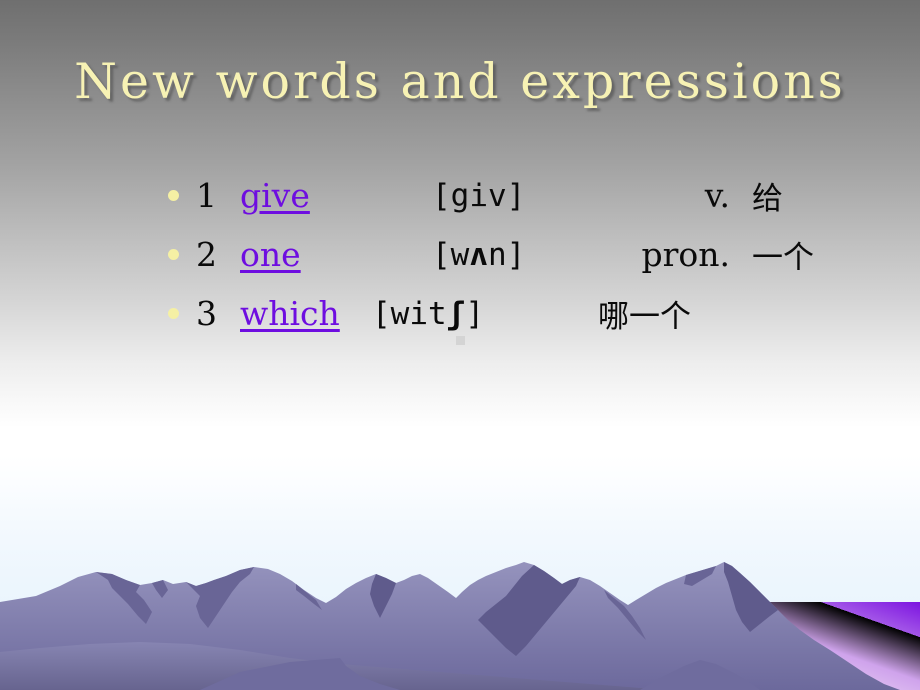 The height and width of the screenshot is (690, 920). I want to click on phonetic-suffix: n], so click(507, 254).